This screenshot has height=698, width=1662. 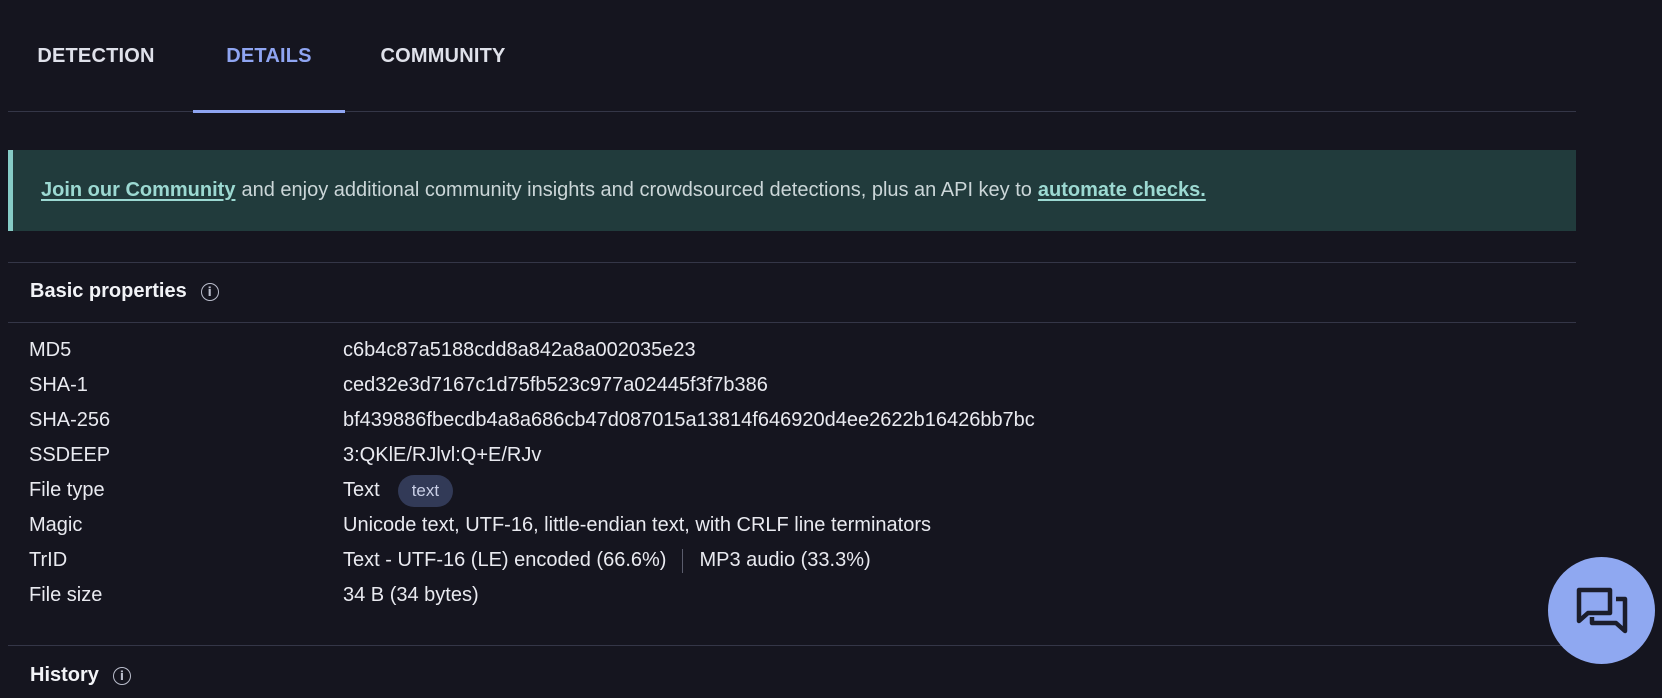 What do you see at coordinates (138, 190) in the screenshot?
I see `join-community-link: Join our Community` at bounding box center [138, 190].